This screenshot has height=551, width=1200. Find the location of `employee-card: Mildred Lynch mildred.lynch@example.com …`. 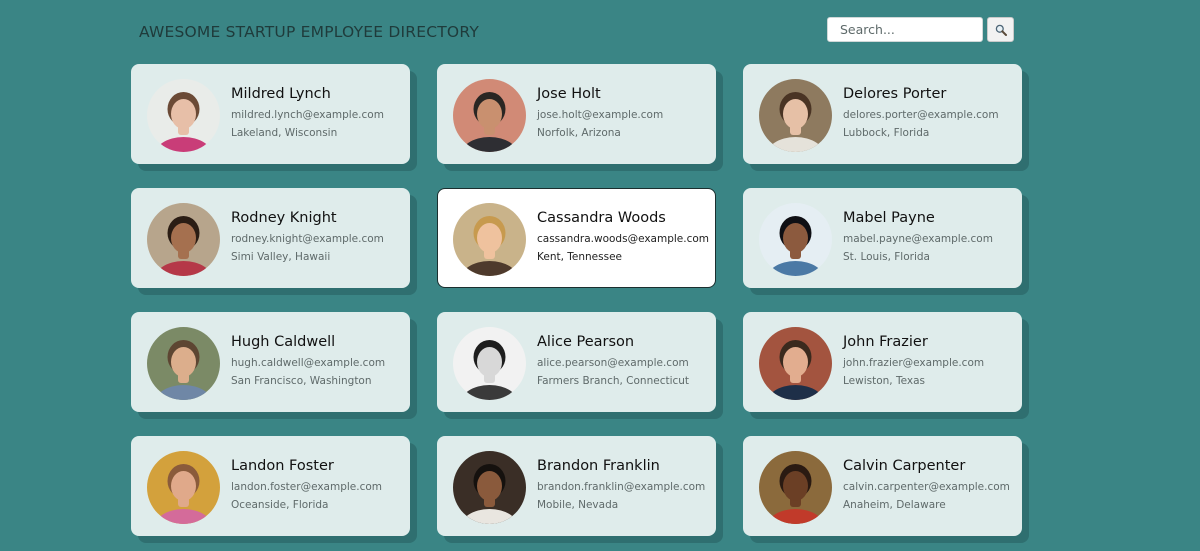

employee-card: Mildred Lynch mildred.lynch@example.com … is located at coordinates (270, 114).